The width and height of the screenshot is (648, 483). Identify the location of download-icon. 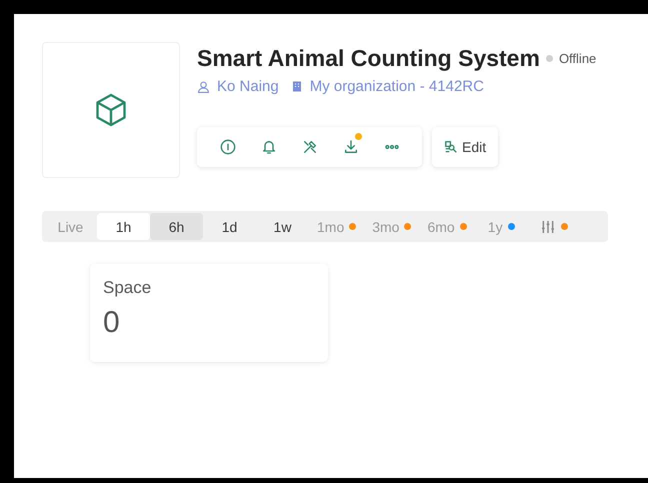
(350, 147).